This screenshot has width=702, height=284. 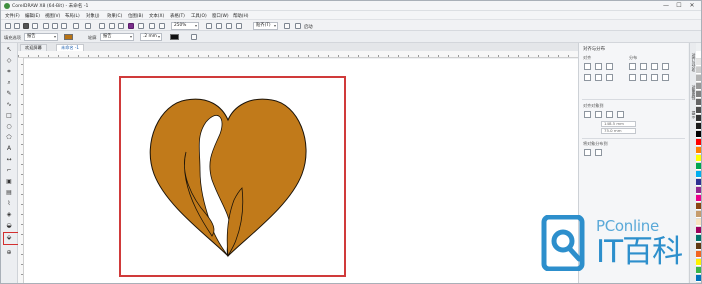 I want to click on menu-file: 文件(F), so click(x=12, y=16).